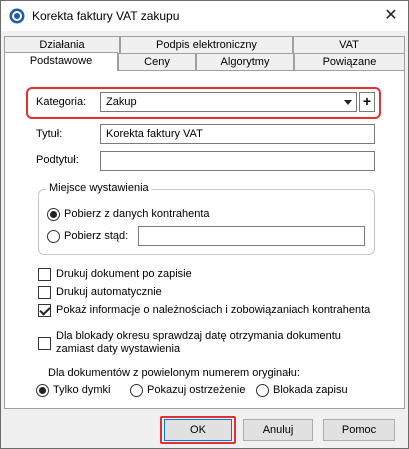 This screenshot has width=409, height=449. Describe the element at coordinates (245, 61) in the screenshot. I see `tab-algorytmy: Algorytmy` at that location.